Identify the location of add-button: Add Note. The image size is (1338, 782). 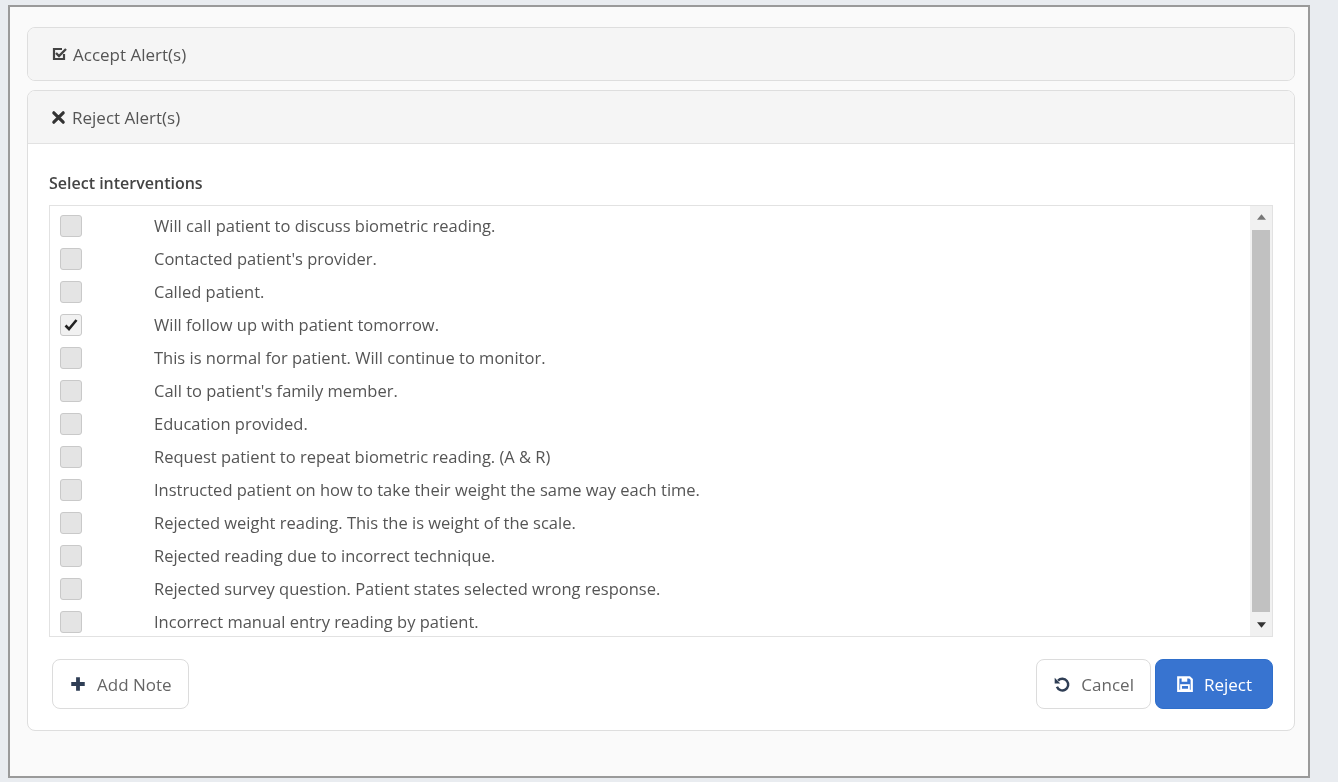
(120, 684).